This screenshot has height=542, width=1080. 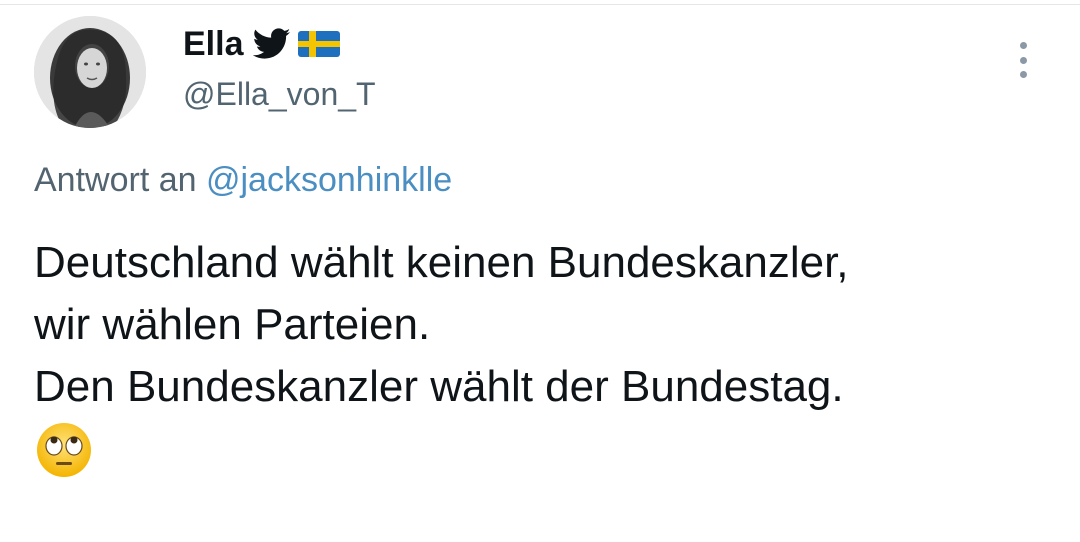 I want to click on twitter-bird-icon, so click(x=272, y=44).